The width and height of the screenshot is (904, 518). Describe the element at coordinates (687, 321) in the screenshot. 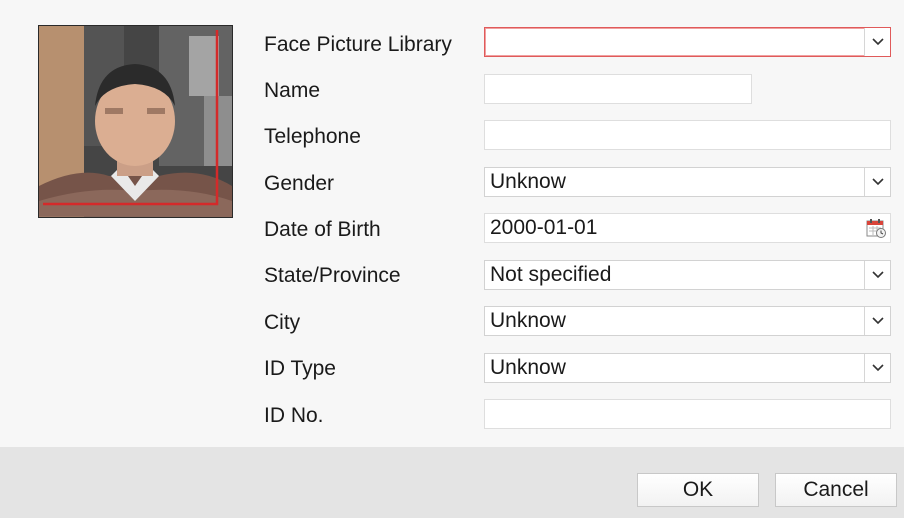

I see `city-select: Unknow` at that location.